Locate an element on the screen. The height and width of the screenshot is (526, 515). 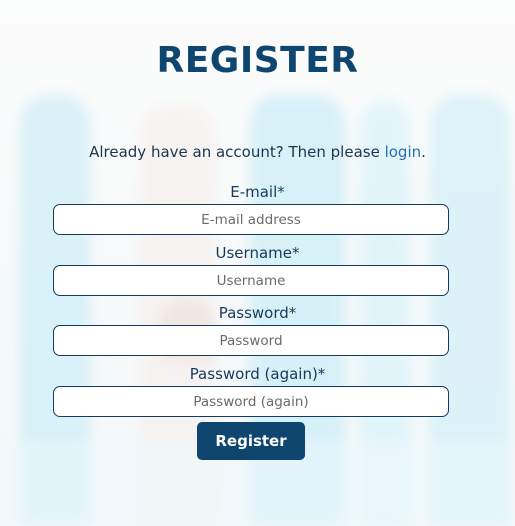
email-label: E-mail* is located at coordinates (257, 192).